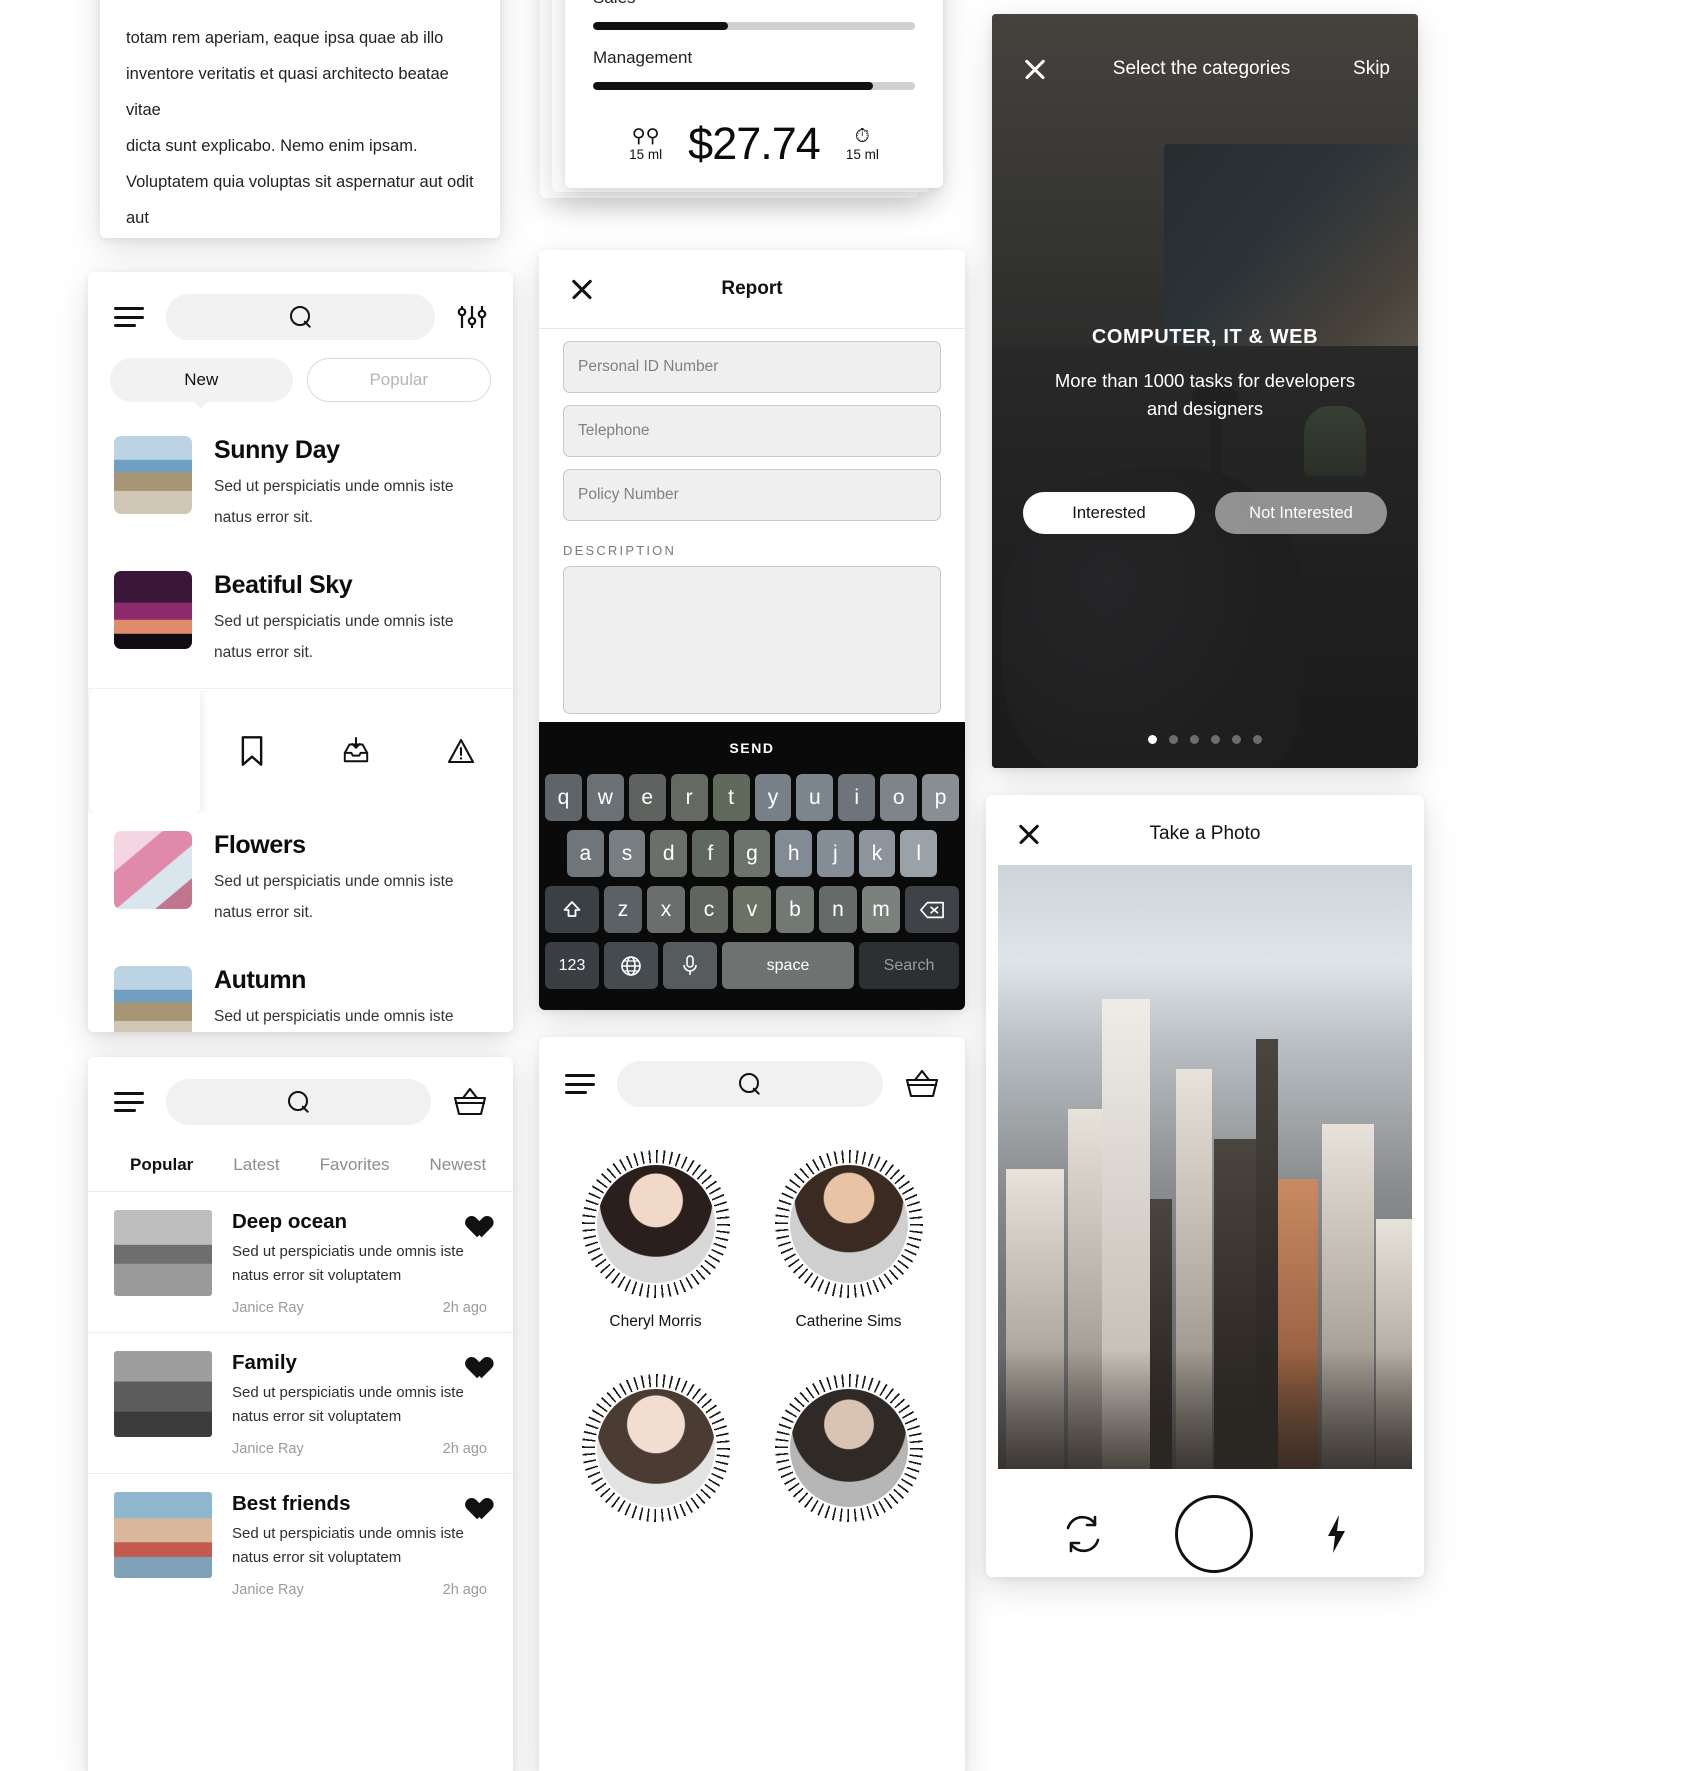 This screenshot has width=1700, height=1771. I want to click on space-key: space, so click(788, 965).